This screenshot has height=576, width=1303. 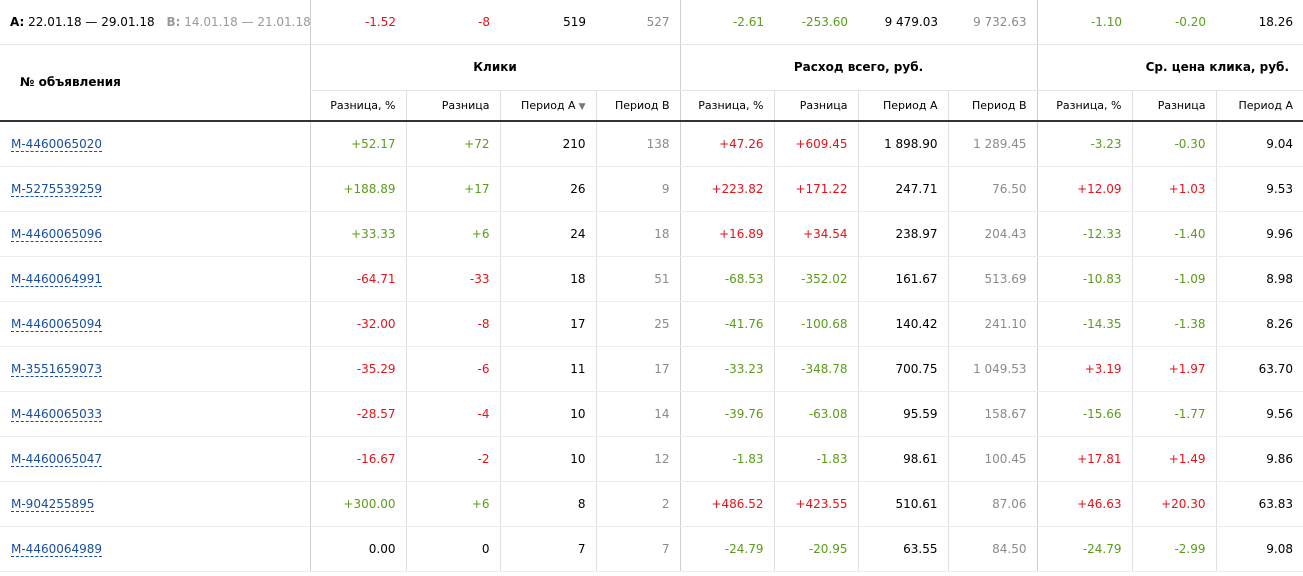 I want to click on clicks-diff-header: Разница, so click(x=452, y=106).